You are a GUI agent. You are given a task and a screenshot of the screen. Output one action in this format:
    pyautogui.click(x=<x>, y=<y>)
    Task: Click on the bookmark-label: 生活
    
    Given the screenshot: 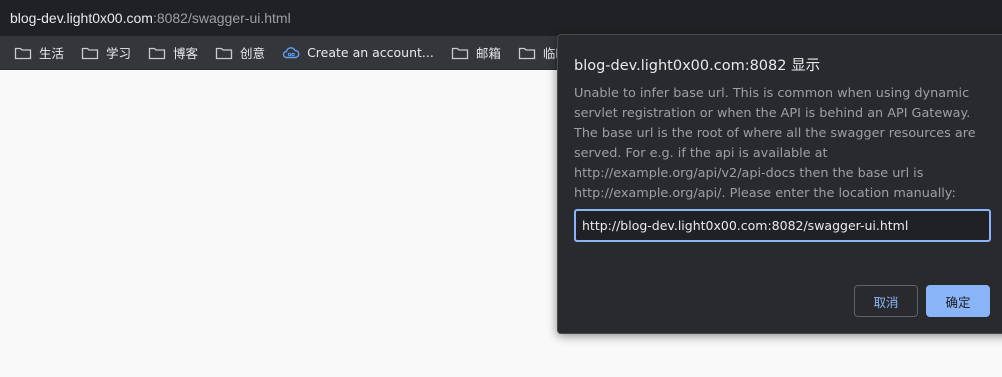 What is the action you would take?
    pyautogui.click(x=52, y=53)
    